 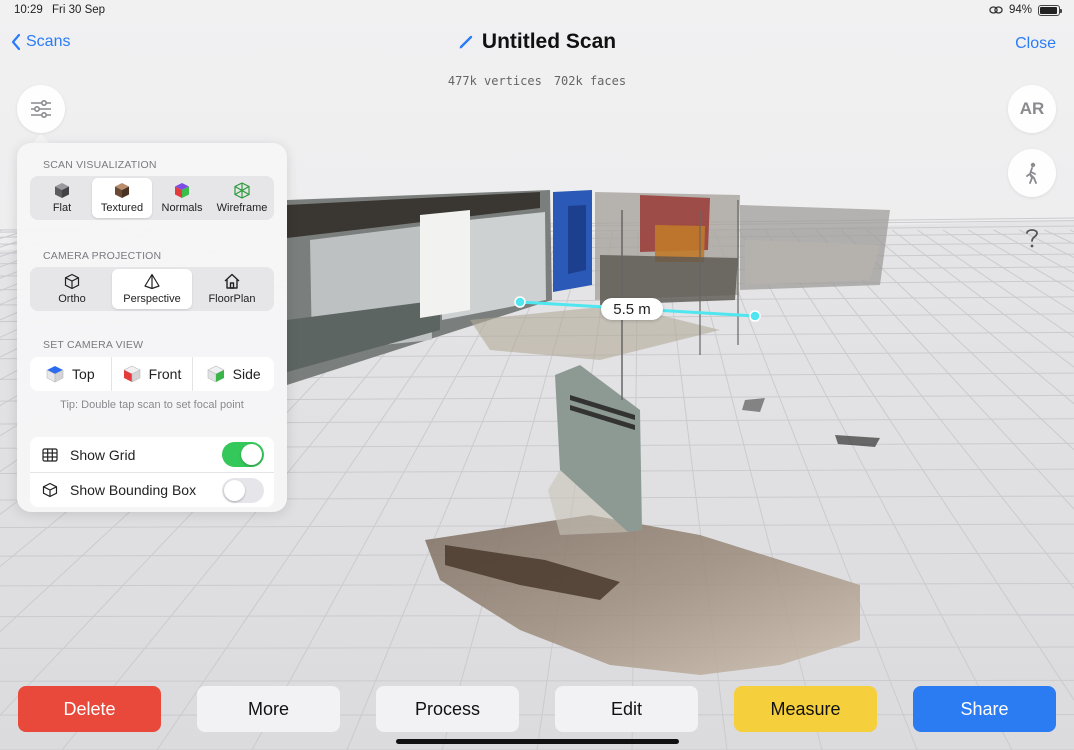 What do you see at coordinates (755, 316) in the screenshot?
I see `measurement-end-handle` at bounding box center [755, 316].